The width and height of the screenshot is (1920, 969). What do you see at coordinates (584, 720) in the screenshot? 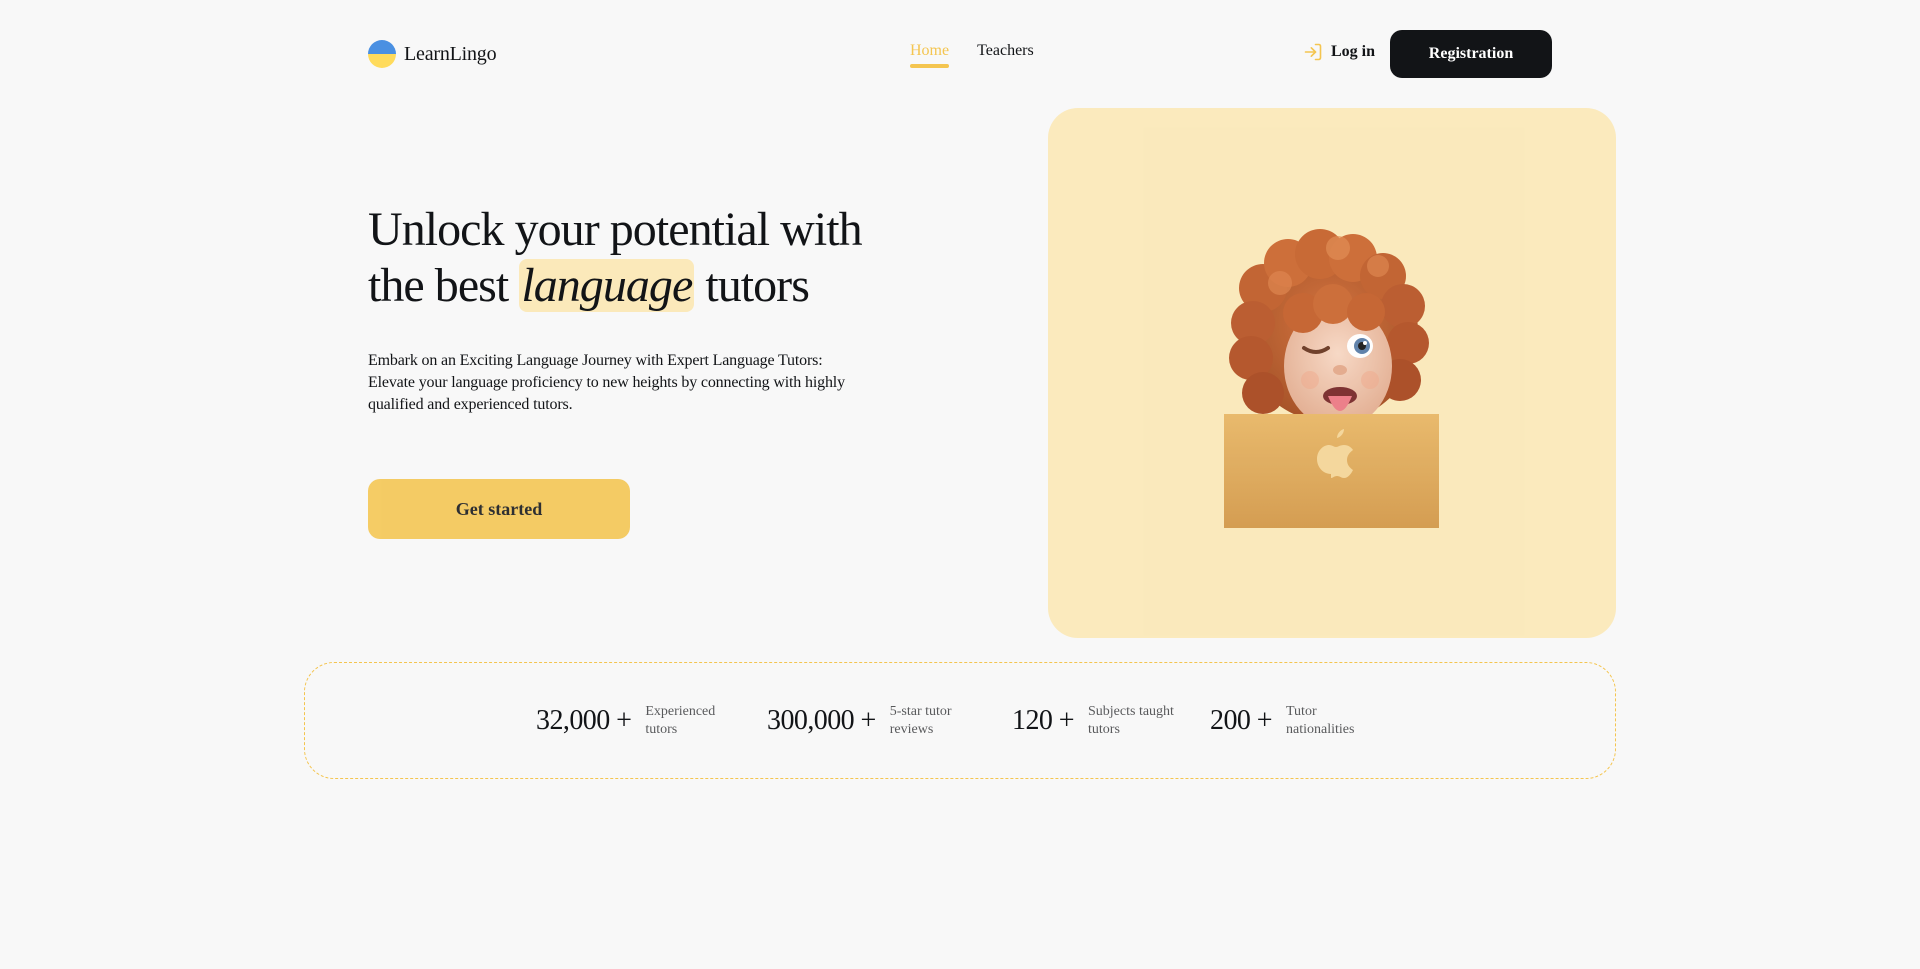
I see `stat-value: 32,000 +` at bounding box center [584, 720].